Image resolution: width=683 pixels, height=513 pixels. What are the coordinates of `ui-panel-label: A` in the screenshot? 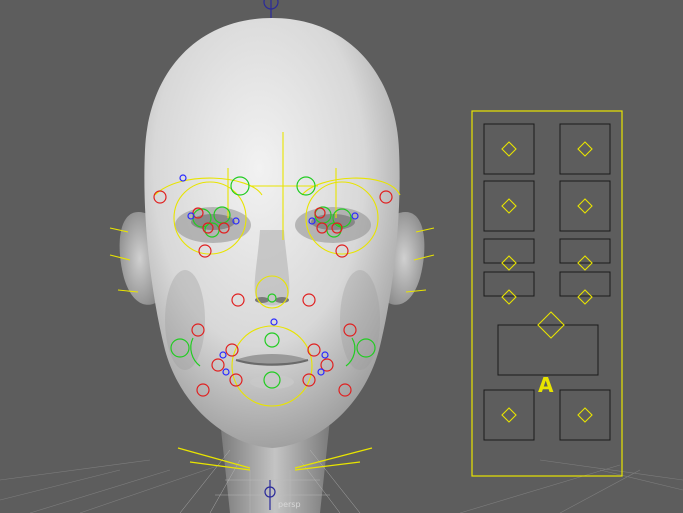 It's located at (546, 385).